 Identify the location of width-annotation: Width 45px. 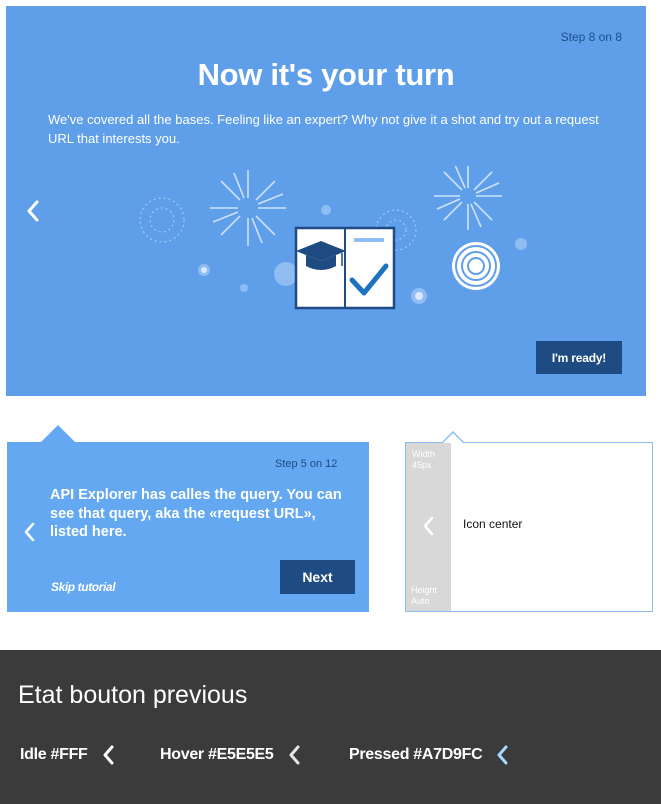
(424, 459).